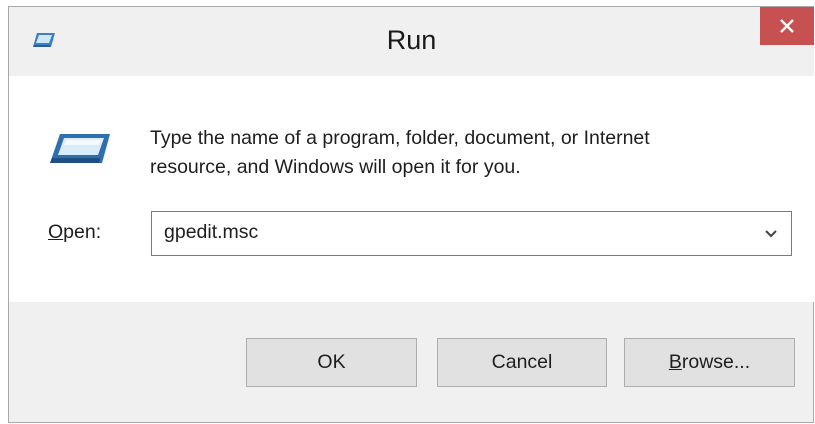 The image size is (815, 424). I want to click on open-input: gpedit.msc, so click(211, 232).